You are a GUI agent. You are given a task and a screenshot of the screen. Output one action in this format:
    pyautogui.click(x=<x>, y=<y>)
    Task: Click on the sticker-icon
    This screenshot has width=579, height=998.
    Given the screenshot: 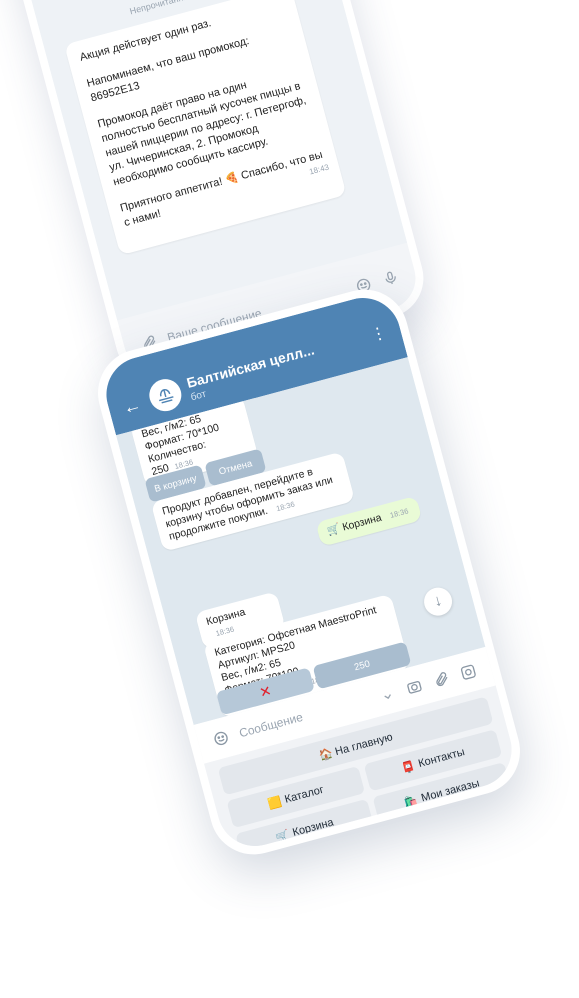 What is the action you would take?
    pyautogui.click(x=221, y=738)
    